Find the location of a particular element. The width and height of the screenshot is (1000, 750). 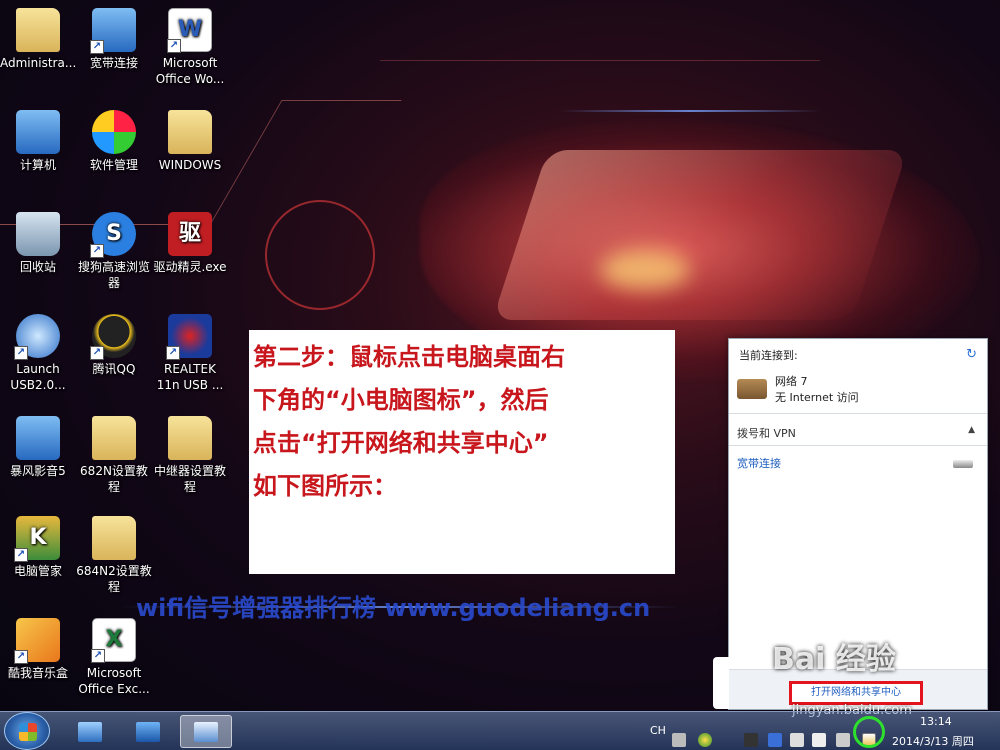

kuwo-music-icon: ↗ is located at coordinates (37, 641).